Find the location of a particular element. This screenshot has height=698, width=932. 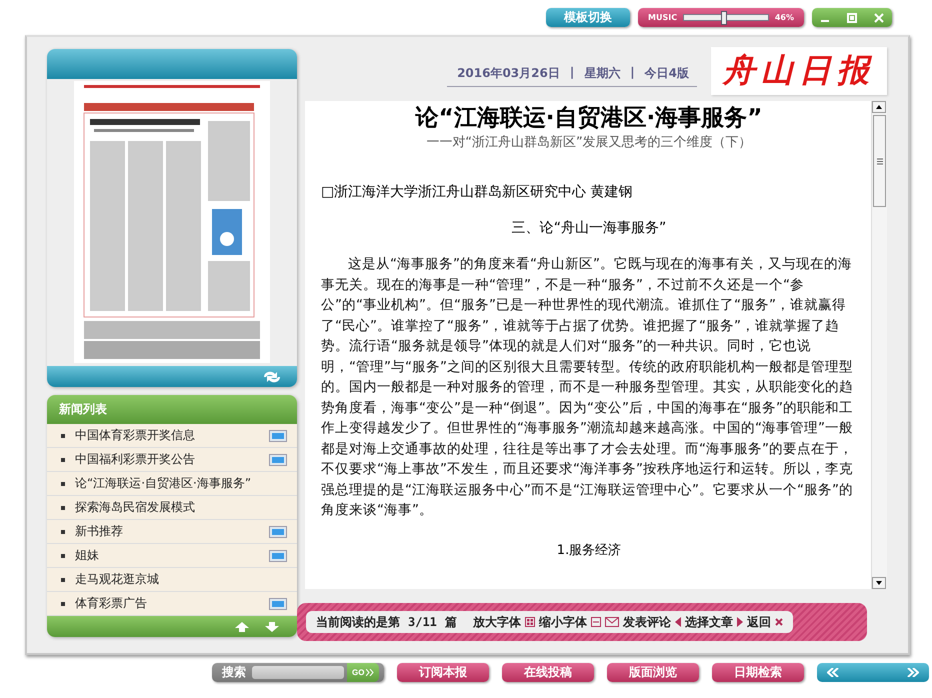

news-list-item: 论“江海联运·自贸港区·海事服务” is located at coordinates (172, 484).